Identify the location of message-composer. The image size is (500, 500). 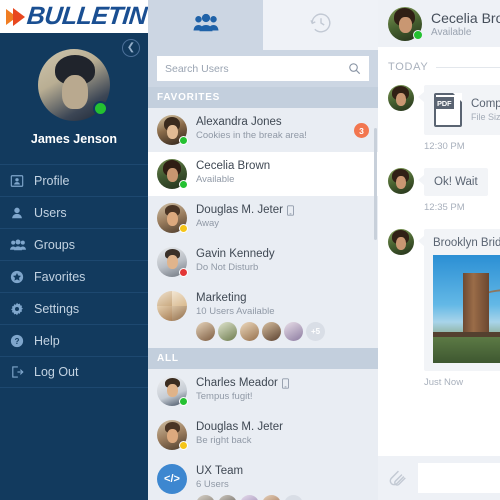
(439, 478).